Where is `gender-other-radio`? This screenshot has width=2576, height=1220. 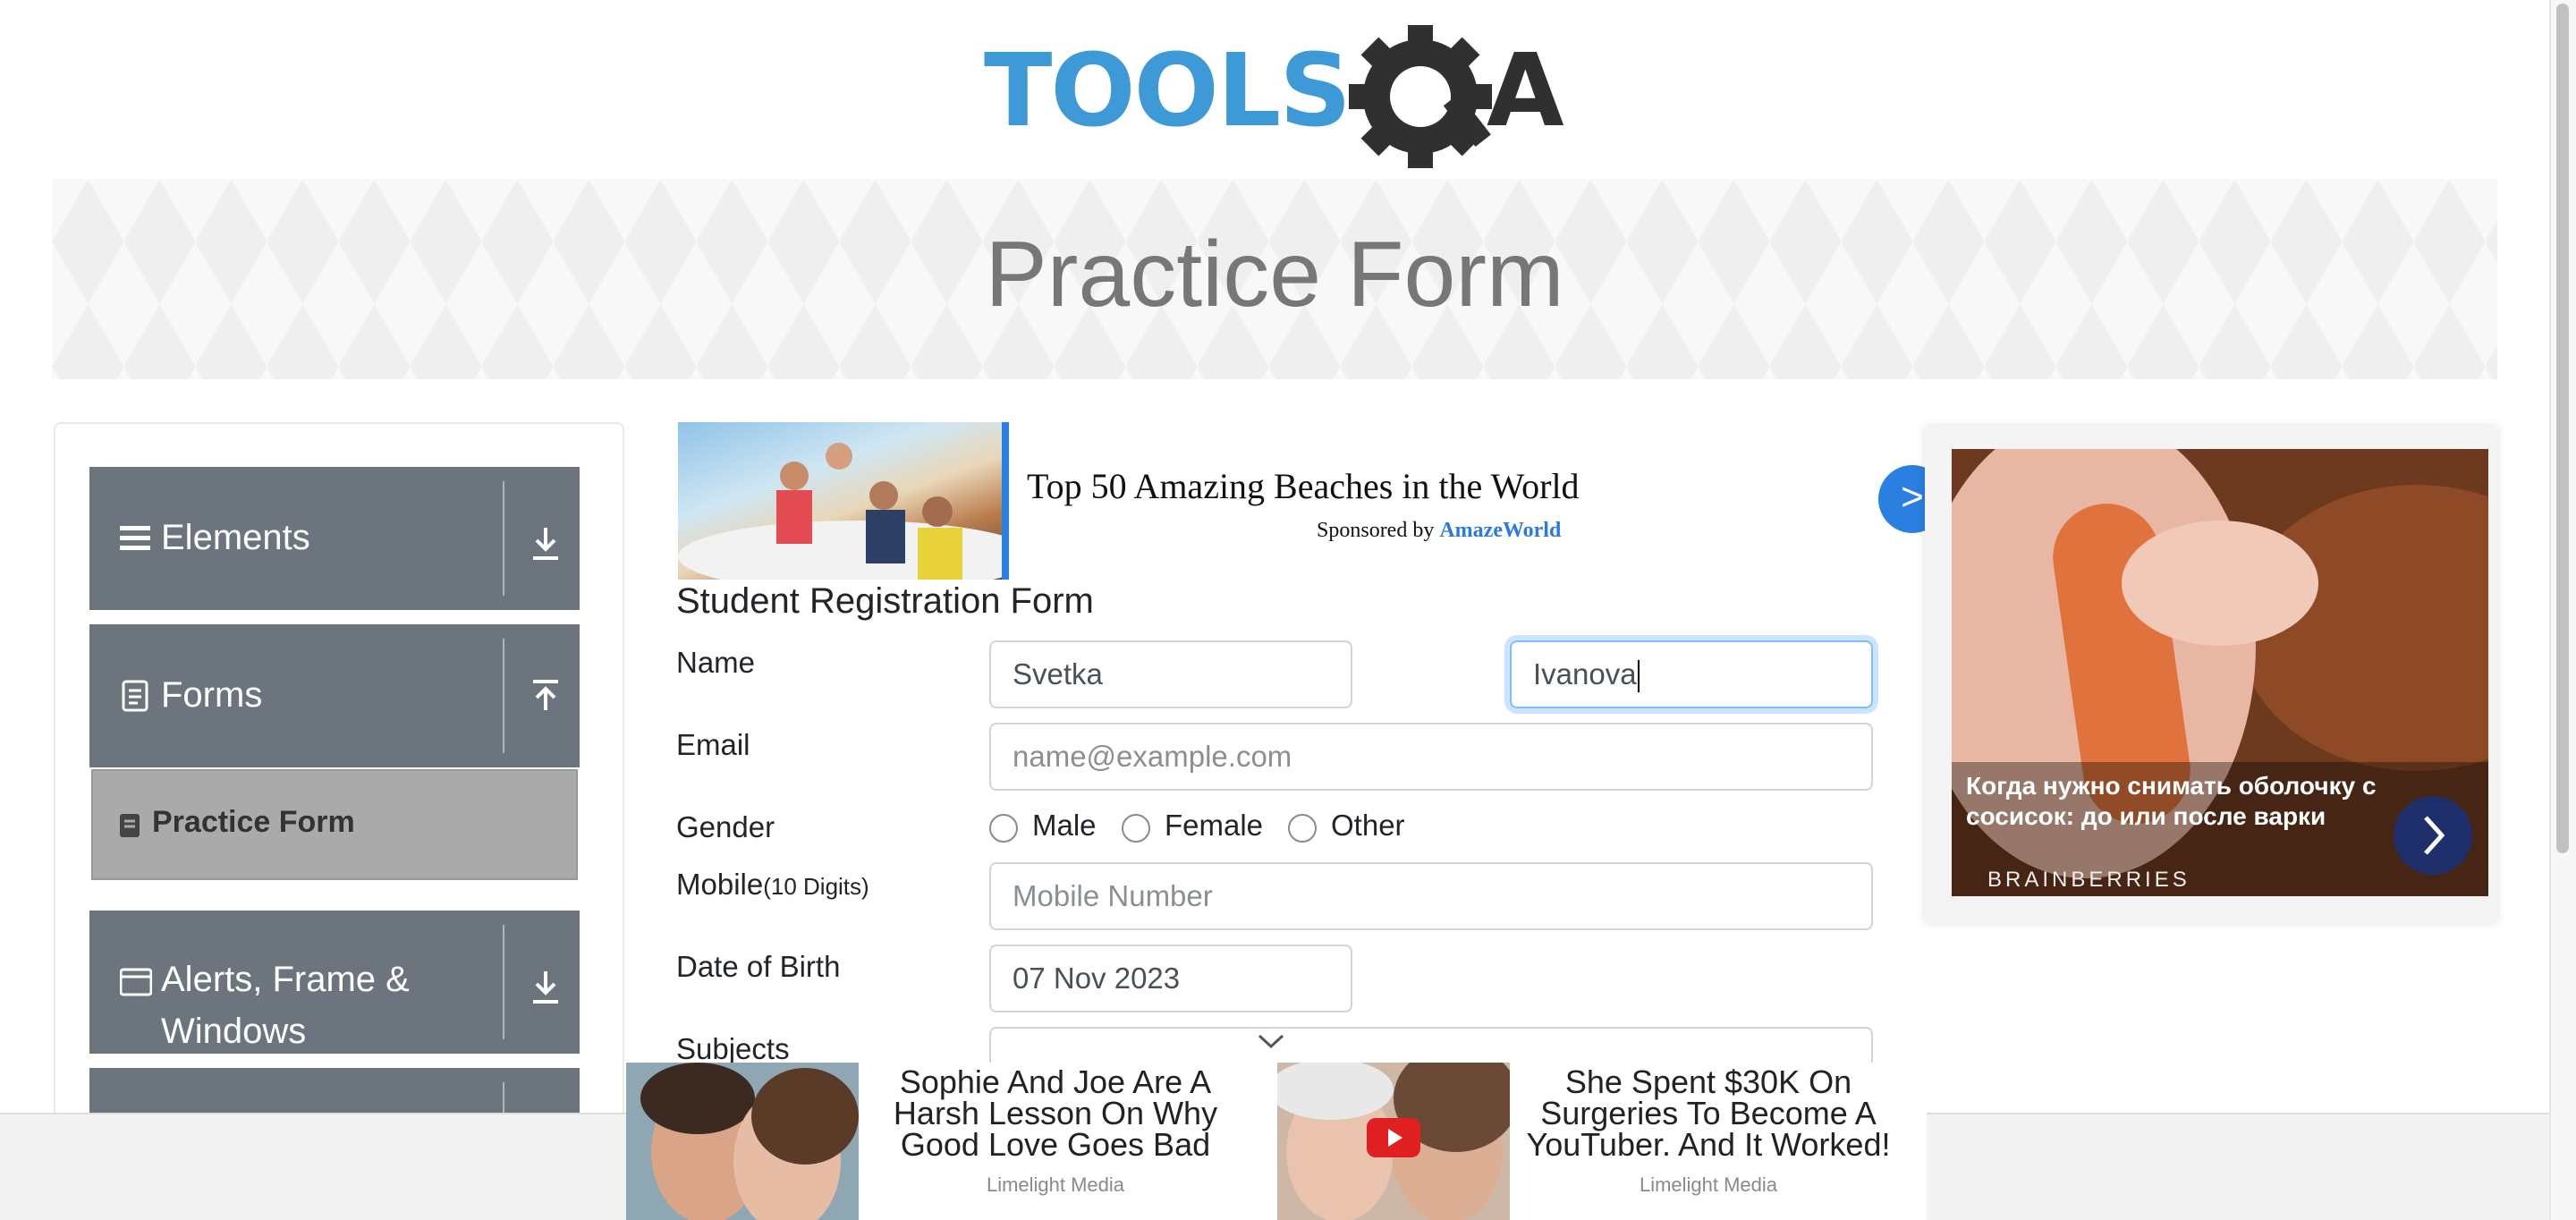
gender-other-radio is located at coordinates (1302, 829).